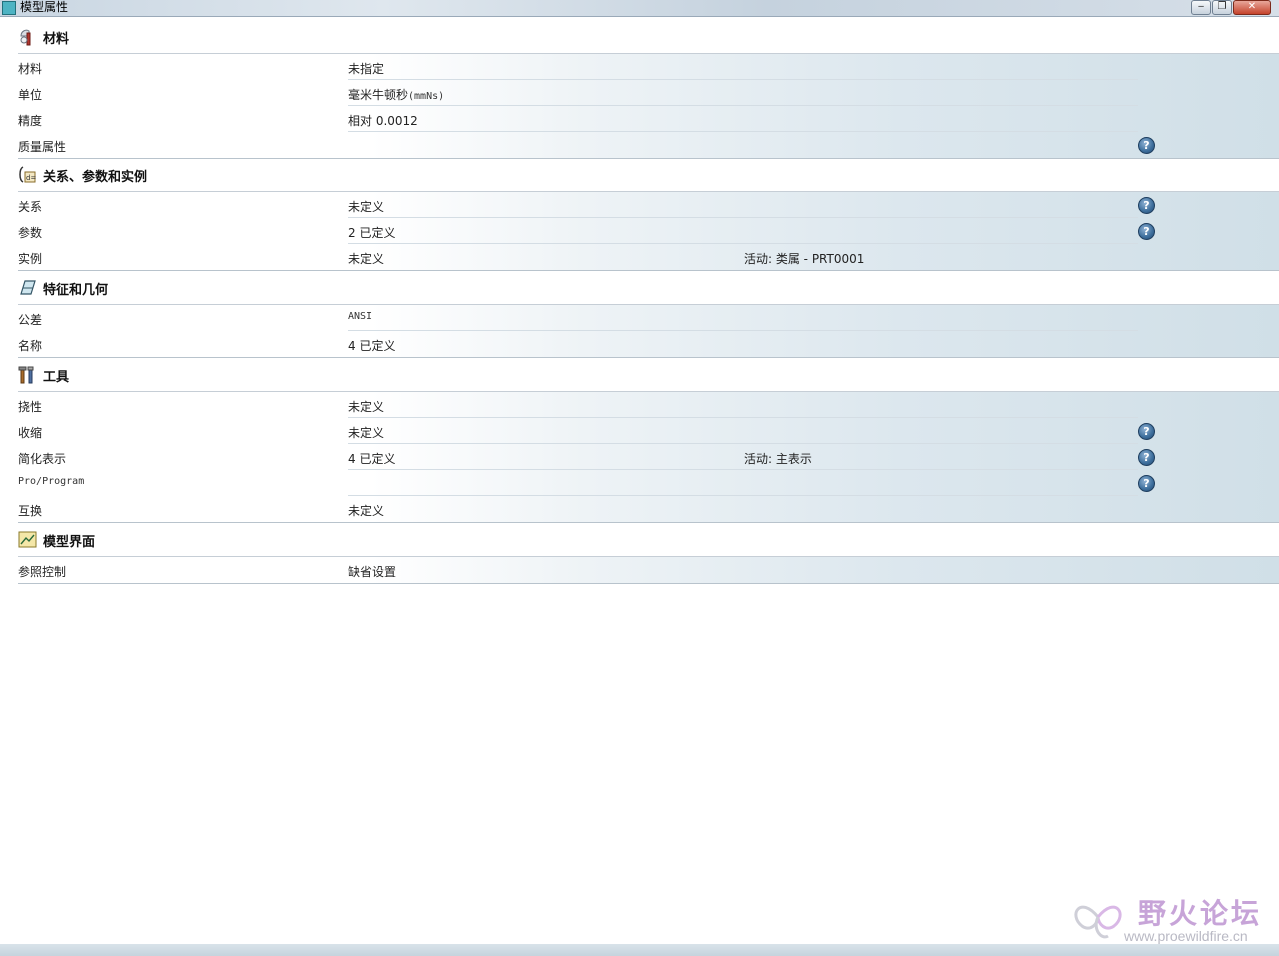 The height and width of the screenshot is (956, 1279). What do you see at coordinates (648, 205) in the screenshot?
I see `row-relations: 关系 未定义 ?` at bounding box center [648, 205].